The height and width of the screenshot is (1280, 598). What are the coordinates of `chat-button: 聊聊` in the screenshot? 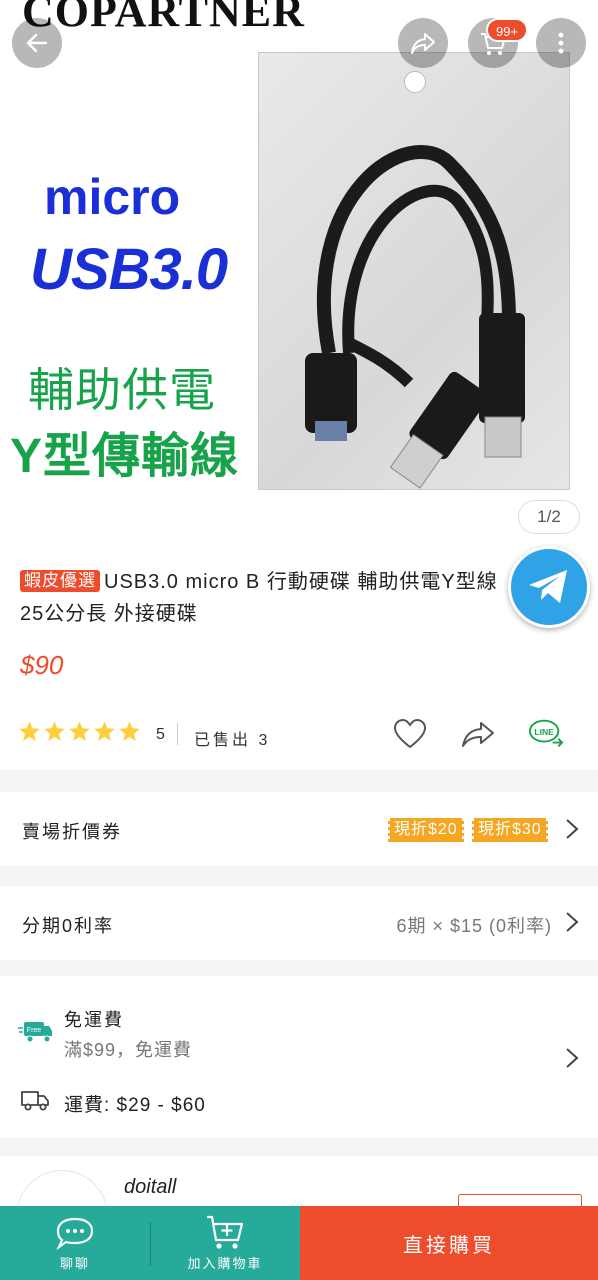 It's located at (75, 1243).